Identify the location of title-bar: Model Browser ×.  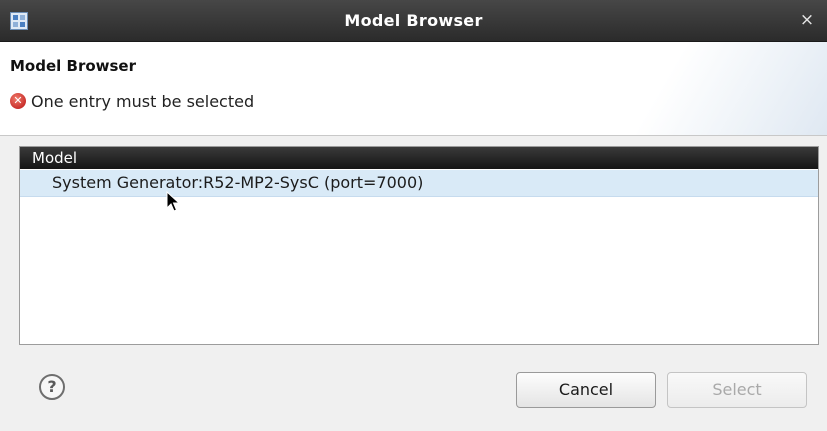
(413, 21).